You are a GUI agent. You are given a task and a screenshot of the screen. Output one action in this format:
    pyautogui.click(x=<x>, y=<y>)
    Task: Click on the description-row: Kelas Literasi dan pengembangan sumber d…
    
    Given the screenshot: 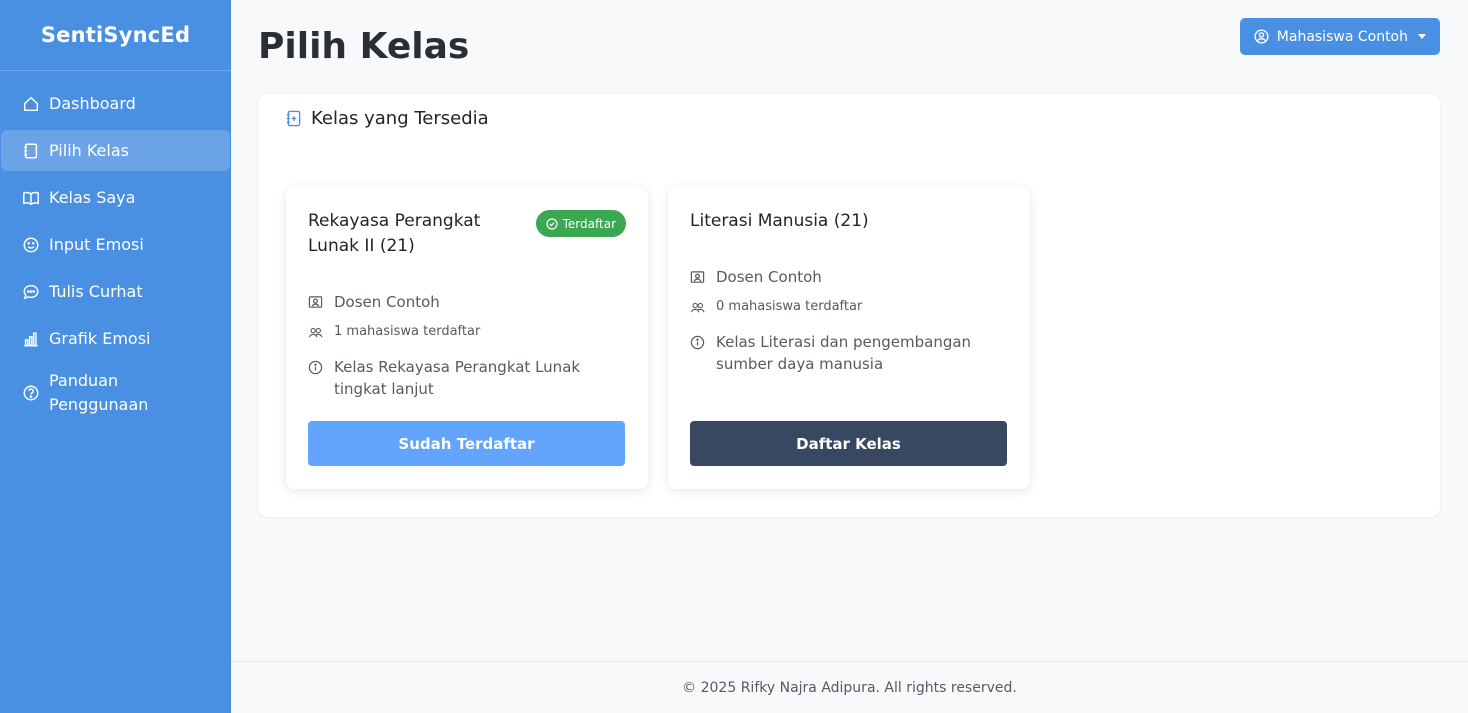 What is the action you would take?
    pyautogui.click(x=838, y=353)
    